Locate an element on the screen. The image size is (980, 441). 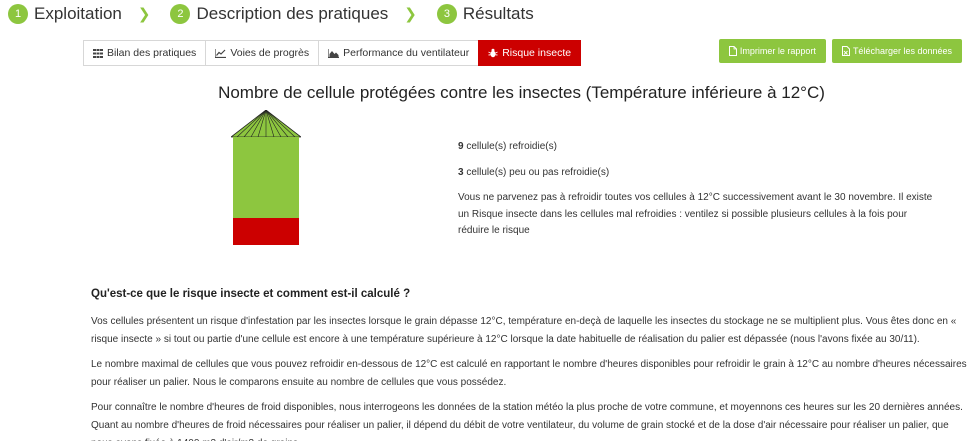
tab-bilan-pratiques: Bilan des pratiques is located at coordinates (144, 53).